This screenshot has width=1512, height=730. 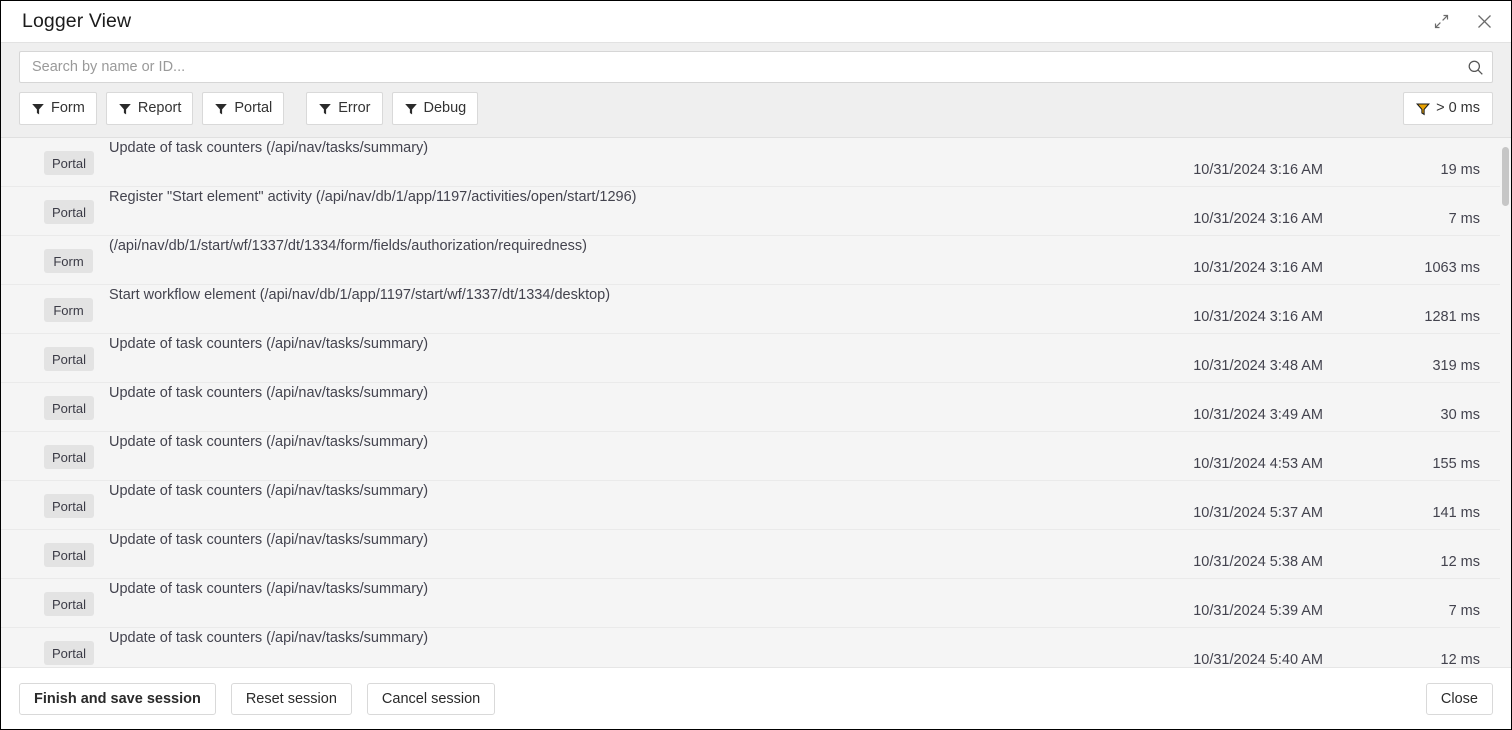 What do you see at coordinates (1505, 176) in the screenshot?
I see `scrollbar-thumb` at bounding box center [1505, 176].